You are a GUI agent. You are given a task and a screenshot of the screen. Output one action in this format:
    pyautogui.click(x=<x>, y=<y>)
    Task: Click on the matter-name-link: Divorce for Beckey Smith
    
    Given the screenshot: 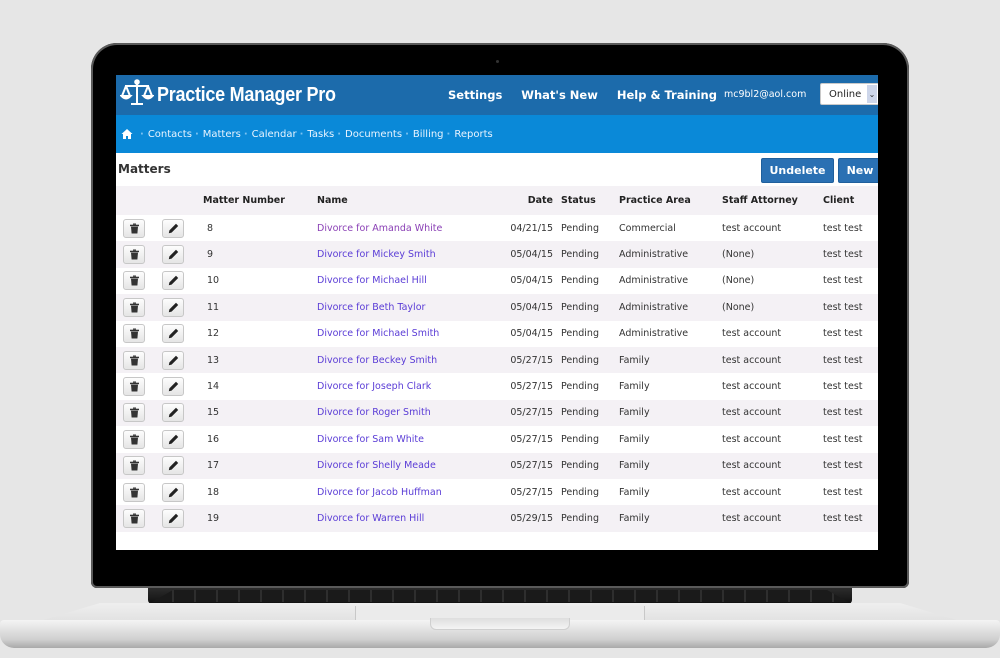 What is the action you would take?
    pyautogui.click(x=377, y=360)
    